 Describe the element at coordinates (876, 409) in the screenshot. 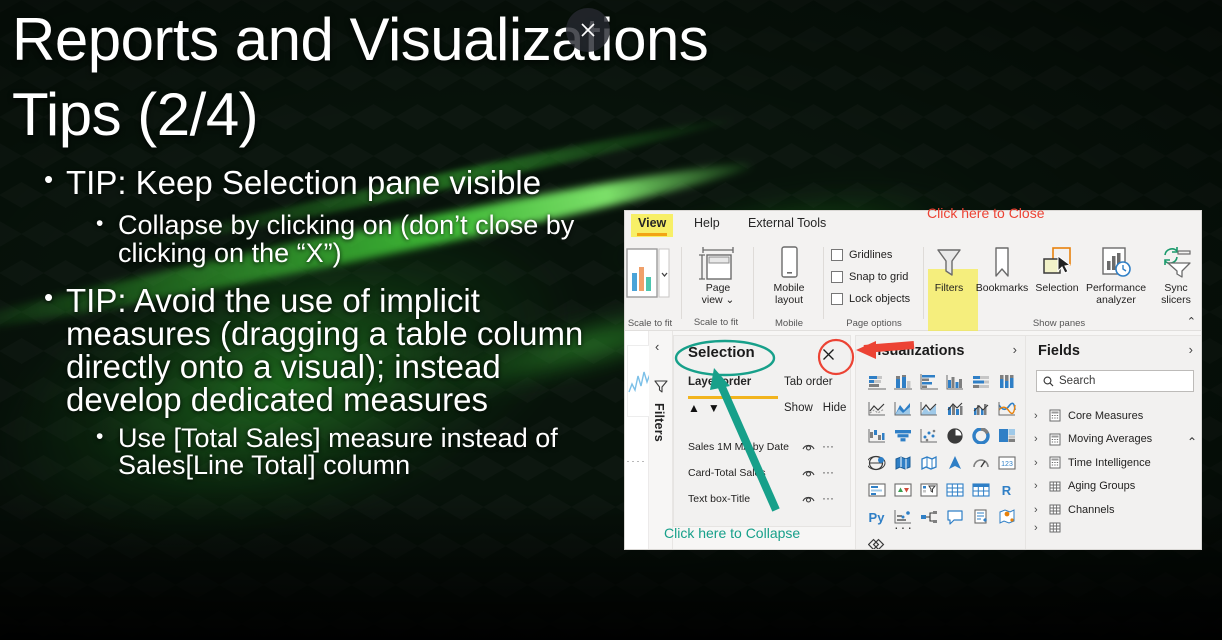

I see `line-chart-icon` at that location.